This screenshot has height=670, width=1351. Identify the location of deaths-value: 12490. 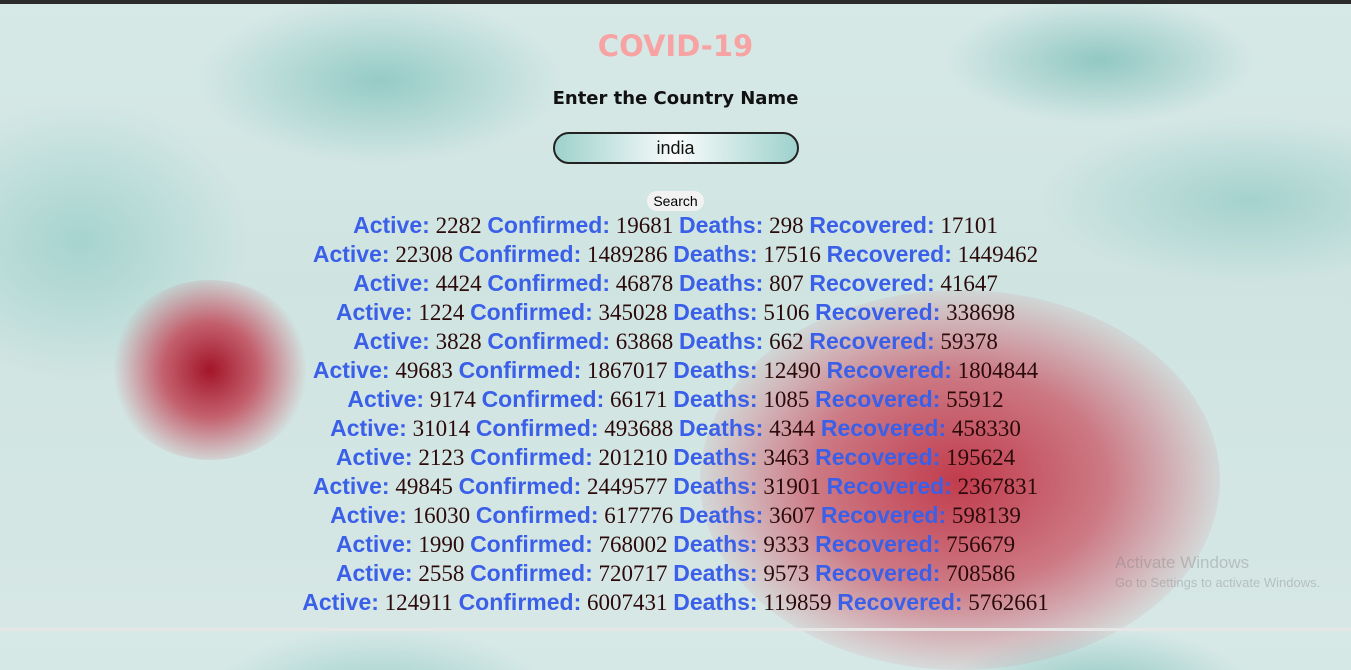
(792, 370).